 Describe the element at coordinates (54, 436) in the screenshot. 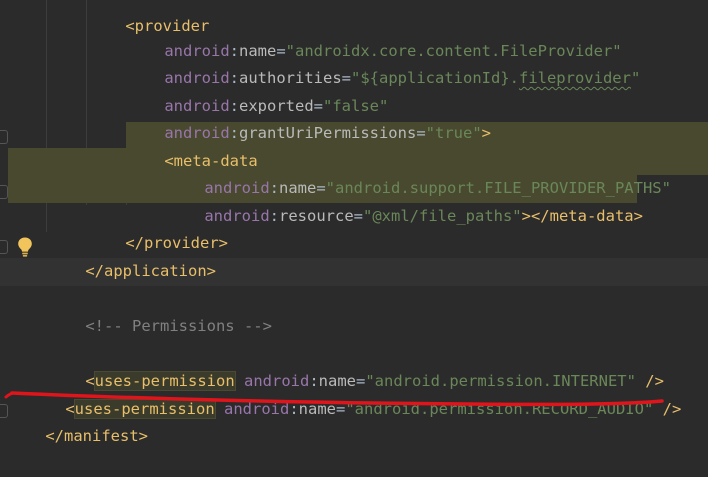

I see `tag-bracket: </` at that location.